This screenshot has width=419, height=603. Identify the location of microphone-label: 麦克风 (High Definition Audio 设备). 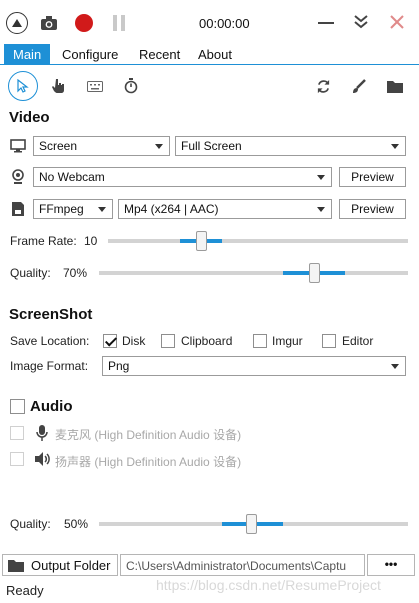
(148, 435).